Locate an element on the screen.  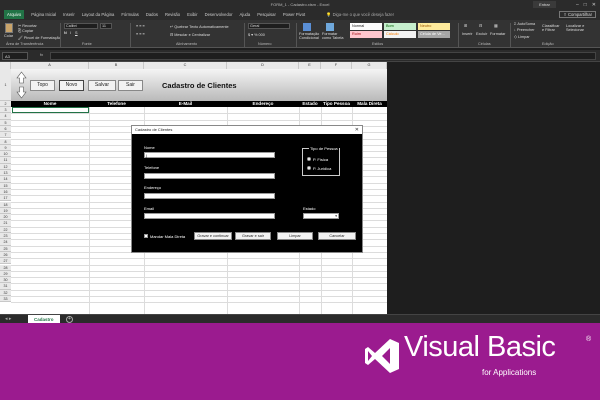
clear-button: ◇ Limpar is located at coordinates (522, 36).